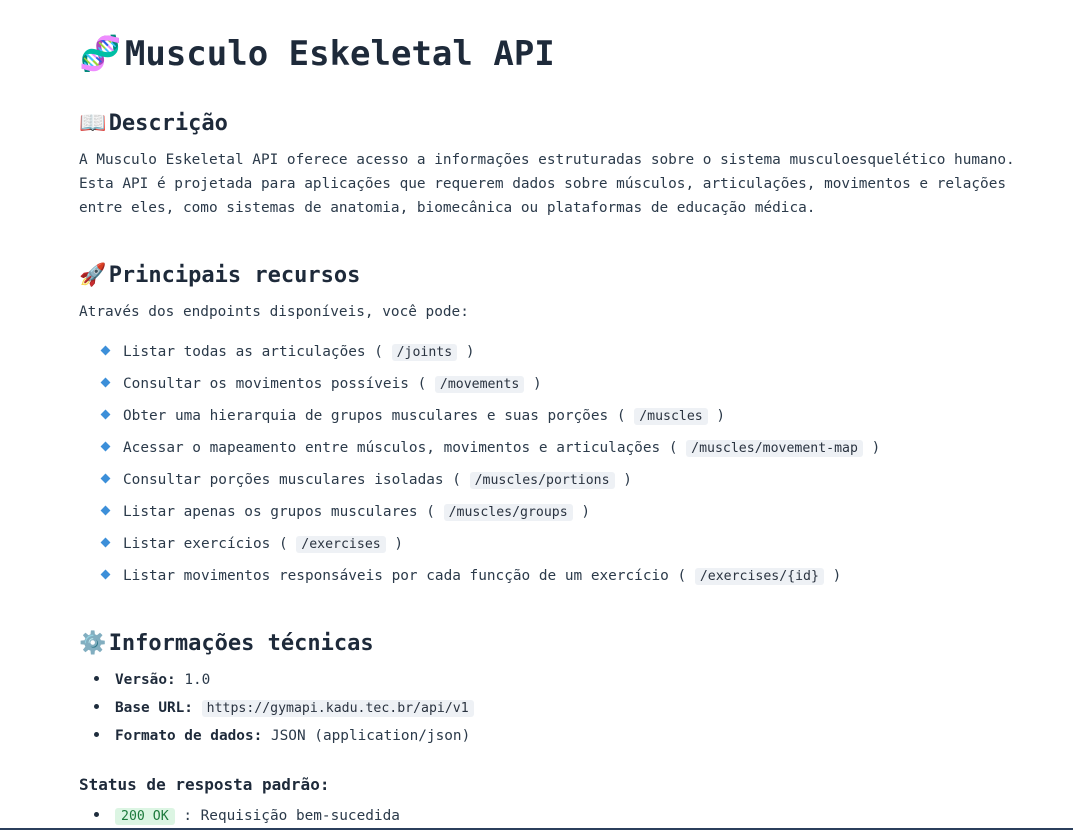  What do you see at coordinates (266, 384) in the screenshot?
I see `feature-text: Consultar os movimentos possíveis` at bounding box center [266, 384].